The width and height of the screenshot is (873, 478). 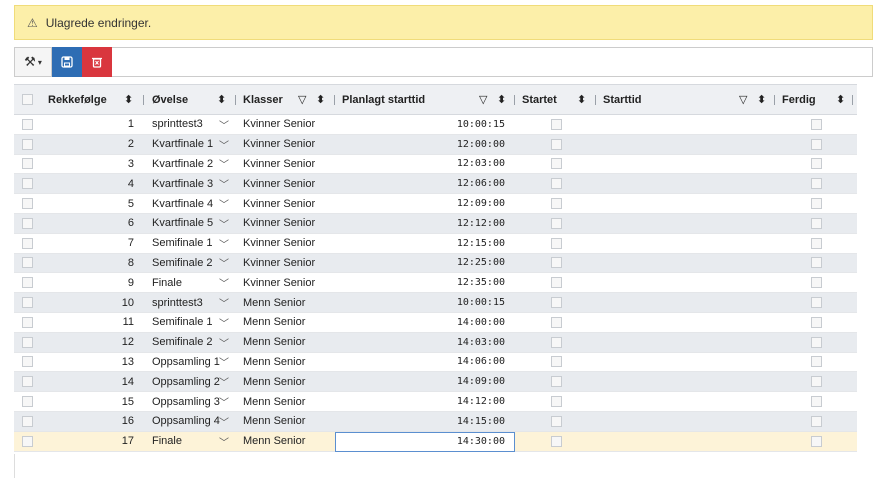 What do you see at coordinates (91, 164) in the screenshot?
I see `cell-rekkefolge: 3` at bounding box center [91, 164].